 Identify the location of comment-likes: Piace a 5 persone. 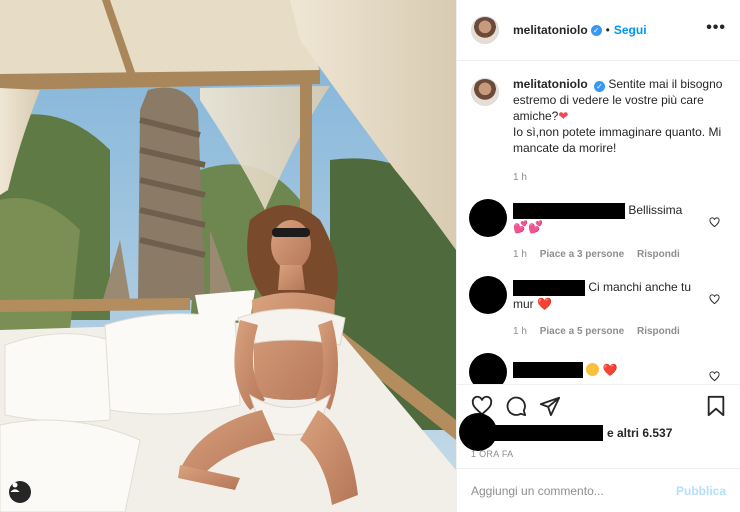
(582, 331).